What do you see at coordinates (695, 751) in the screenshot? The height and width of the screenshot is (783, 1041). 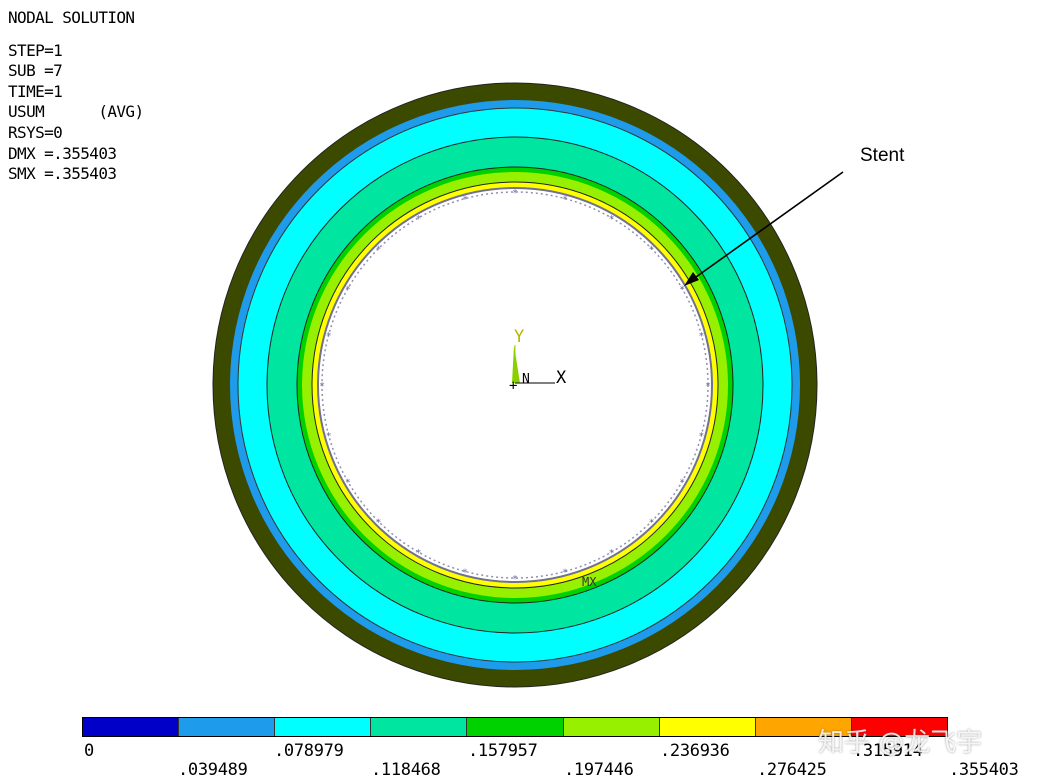 I see `legend-label-6: .236936` at bounding box center [695, 751].